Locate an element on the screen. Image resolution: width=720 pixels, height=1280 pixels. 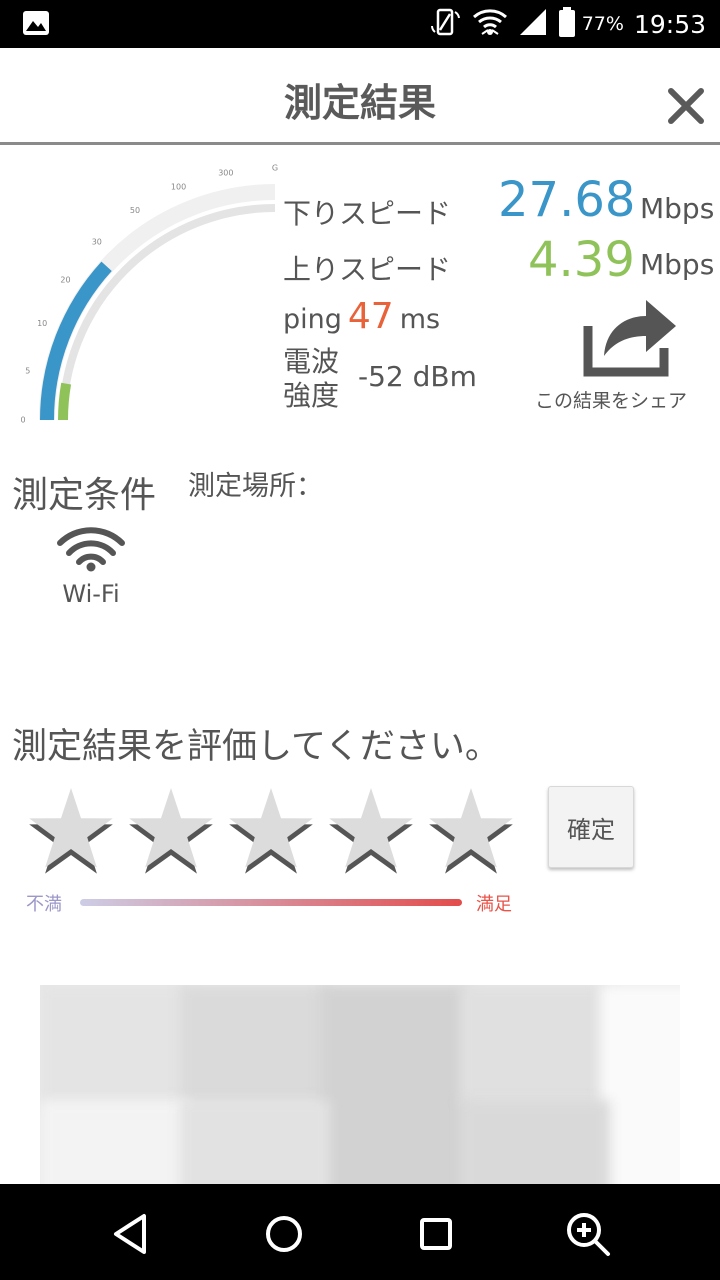
signal-strength-value: -52 dBm is located at coordinates (417, 376).